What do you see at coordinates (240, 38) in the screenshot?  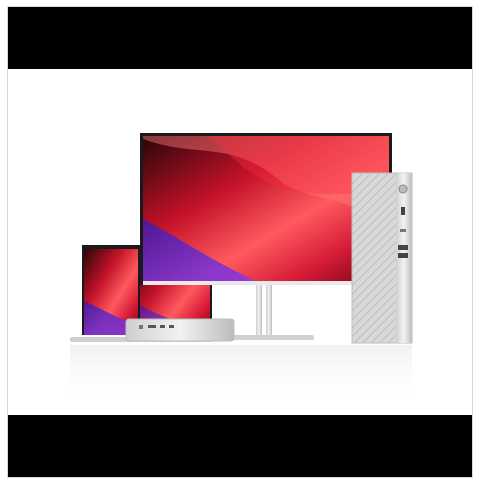 I see `letterbox-top` at bounding box center [240, 38].